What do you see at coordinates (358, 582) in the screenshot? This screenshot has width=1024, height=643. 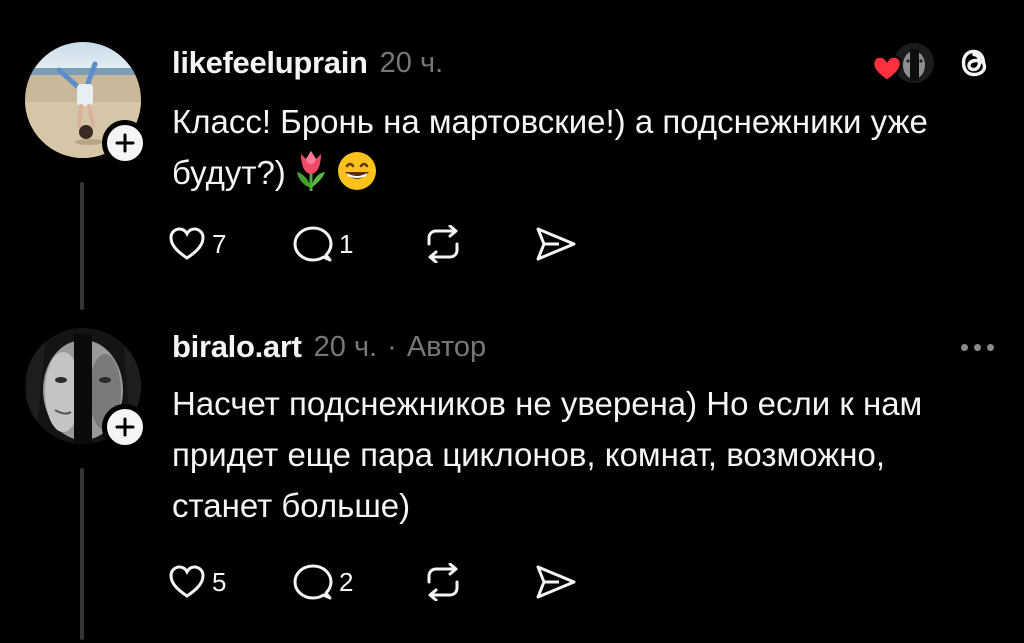 I see `reply-button: 2` at bounding box center [358, 582].